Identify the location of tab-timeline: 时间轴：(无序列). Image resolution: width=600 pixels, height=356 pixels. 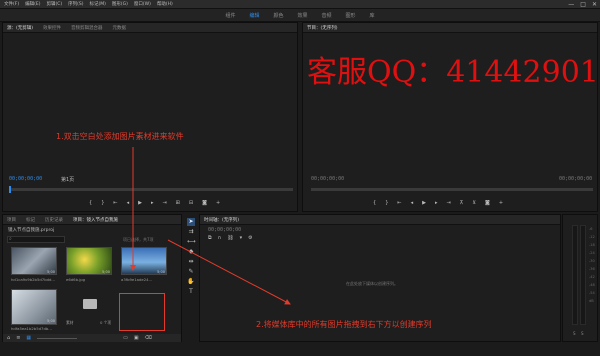
(221, 220).